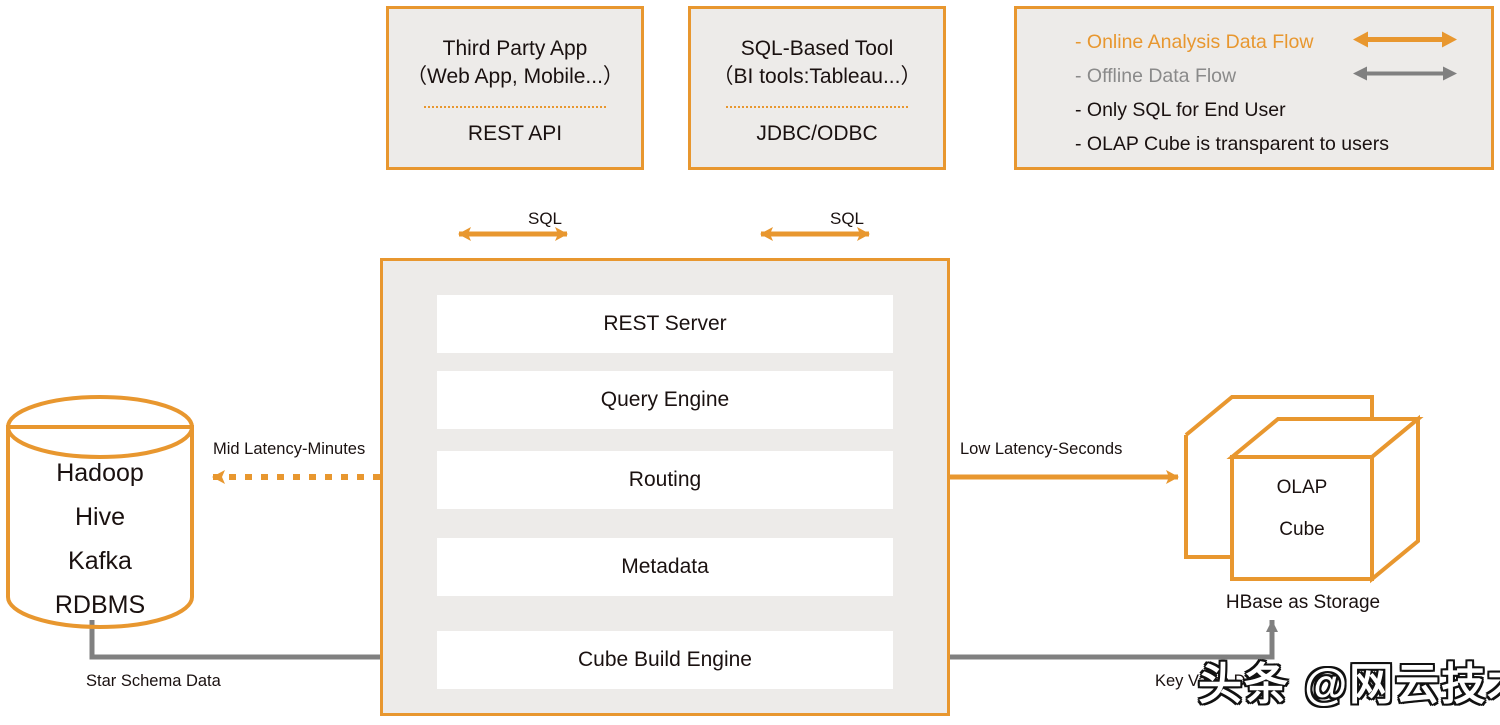 Image resolution: width=1500 pixels, height=725 pixels. I want to click on legend-label: - OLAP Cube is transparent to users, so click(1232, 143).